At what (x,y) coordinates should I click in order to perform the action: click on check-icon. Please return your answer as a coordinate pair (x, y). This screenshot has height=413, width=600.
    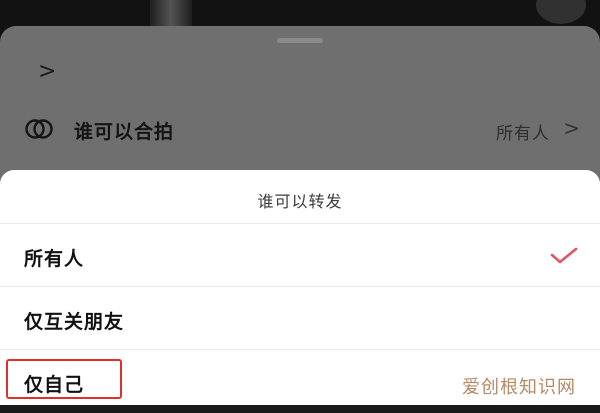
    Looking at the image, I should click on (564, 255).